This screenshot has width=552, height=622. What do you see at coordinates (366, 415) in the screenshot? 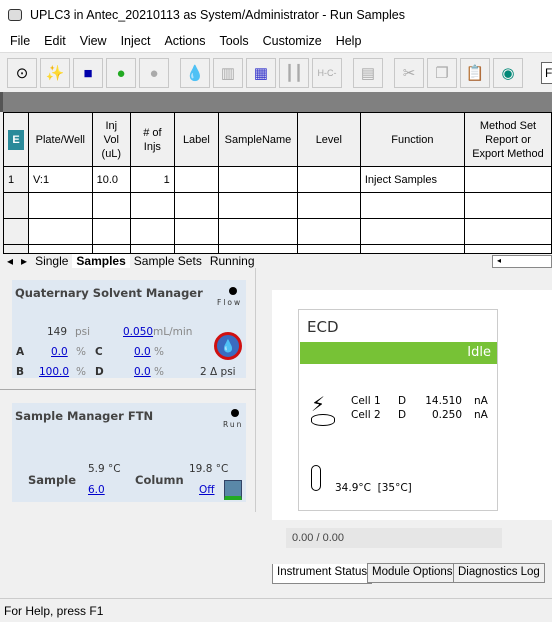
I see `cell-name: Cell 2` at bounding box center [366, 415].